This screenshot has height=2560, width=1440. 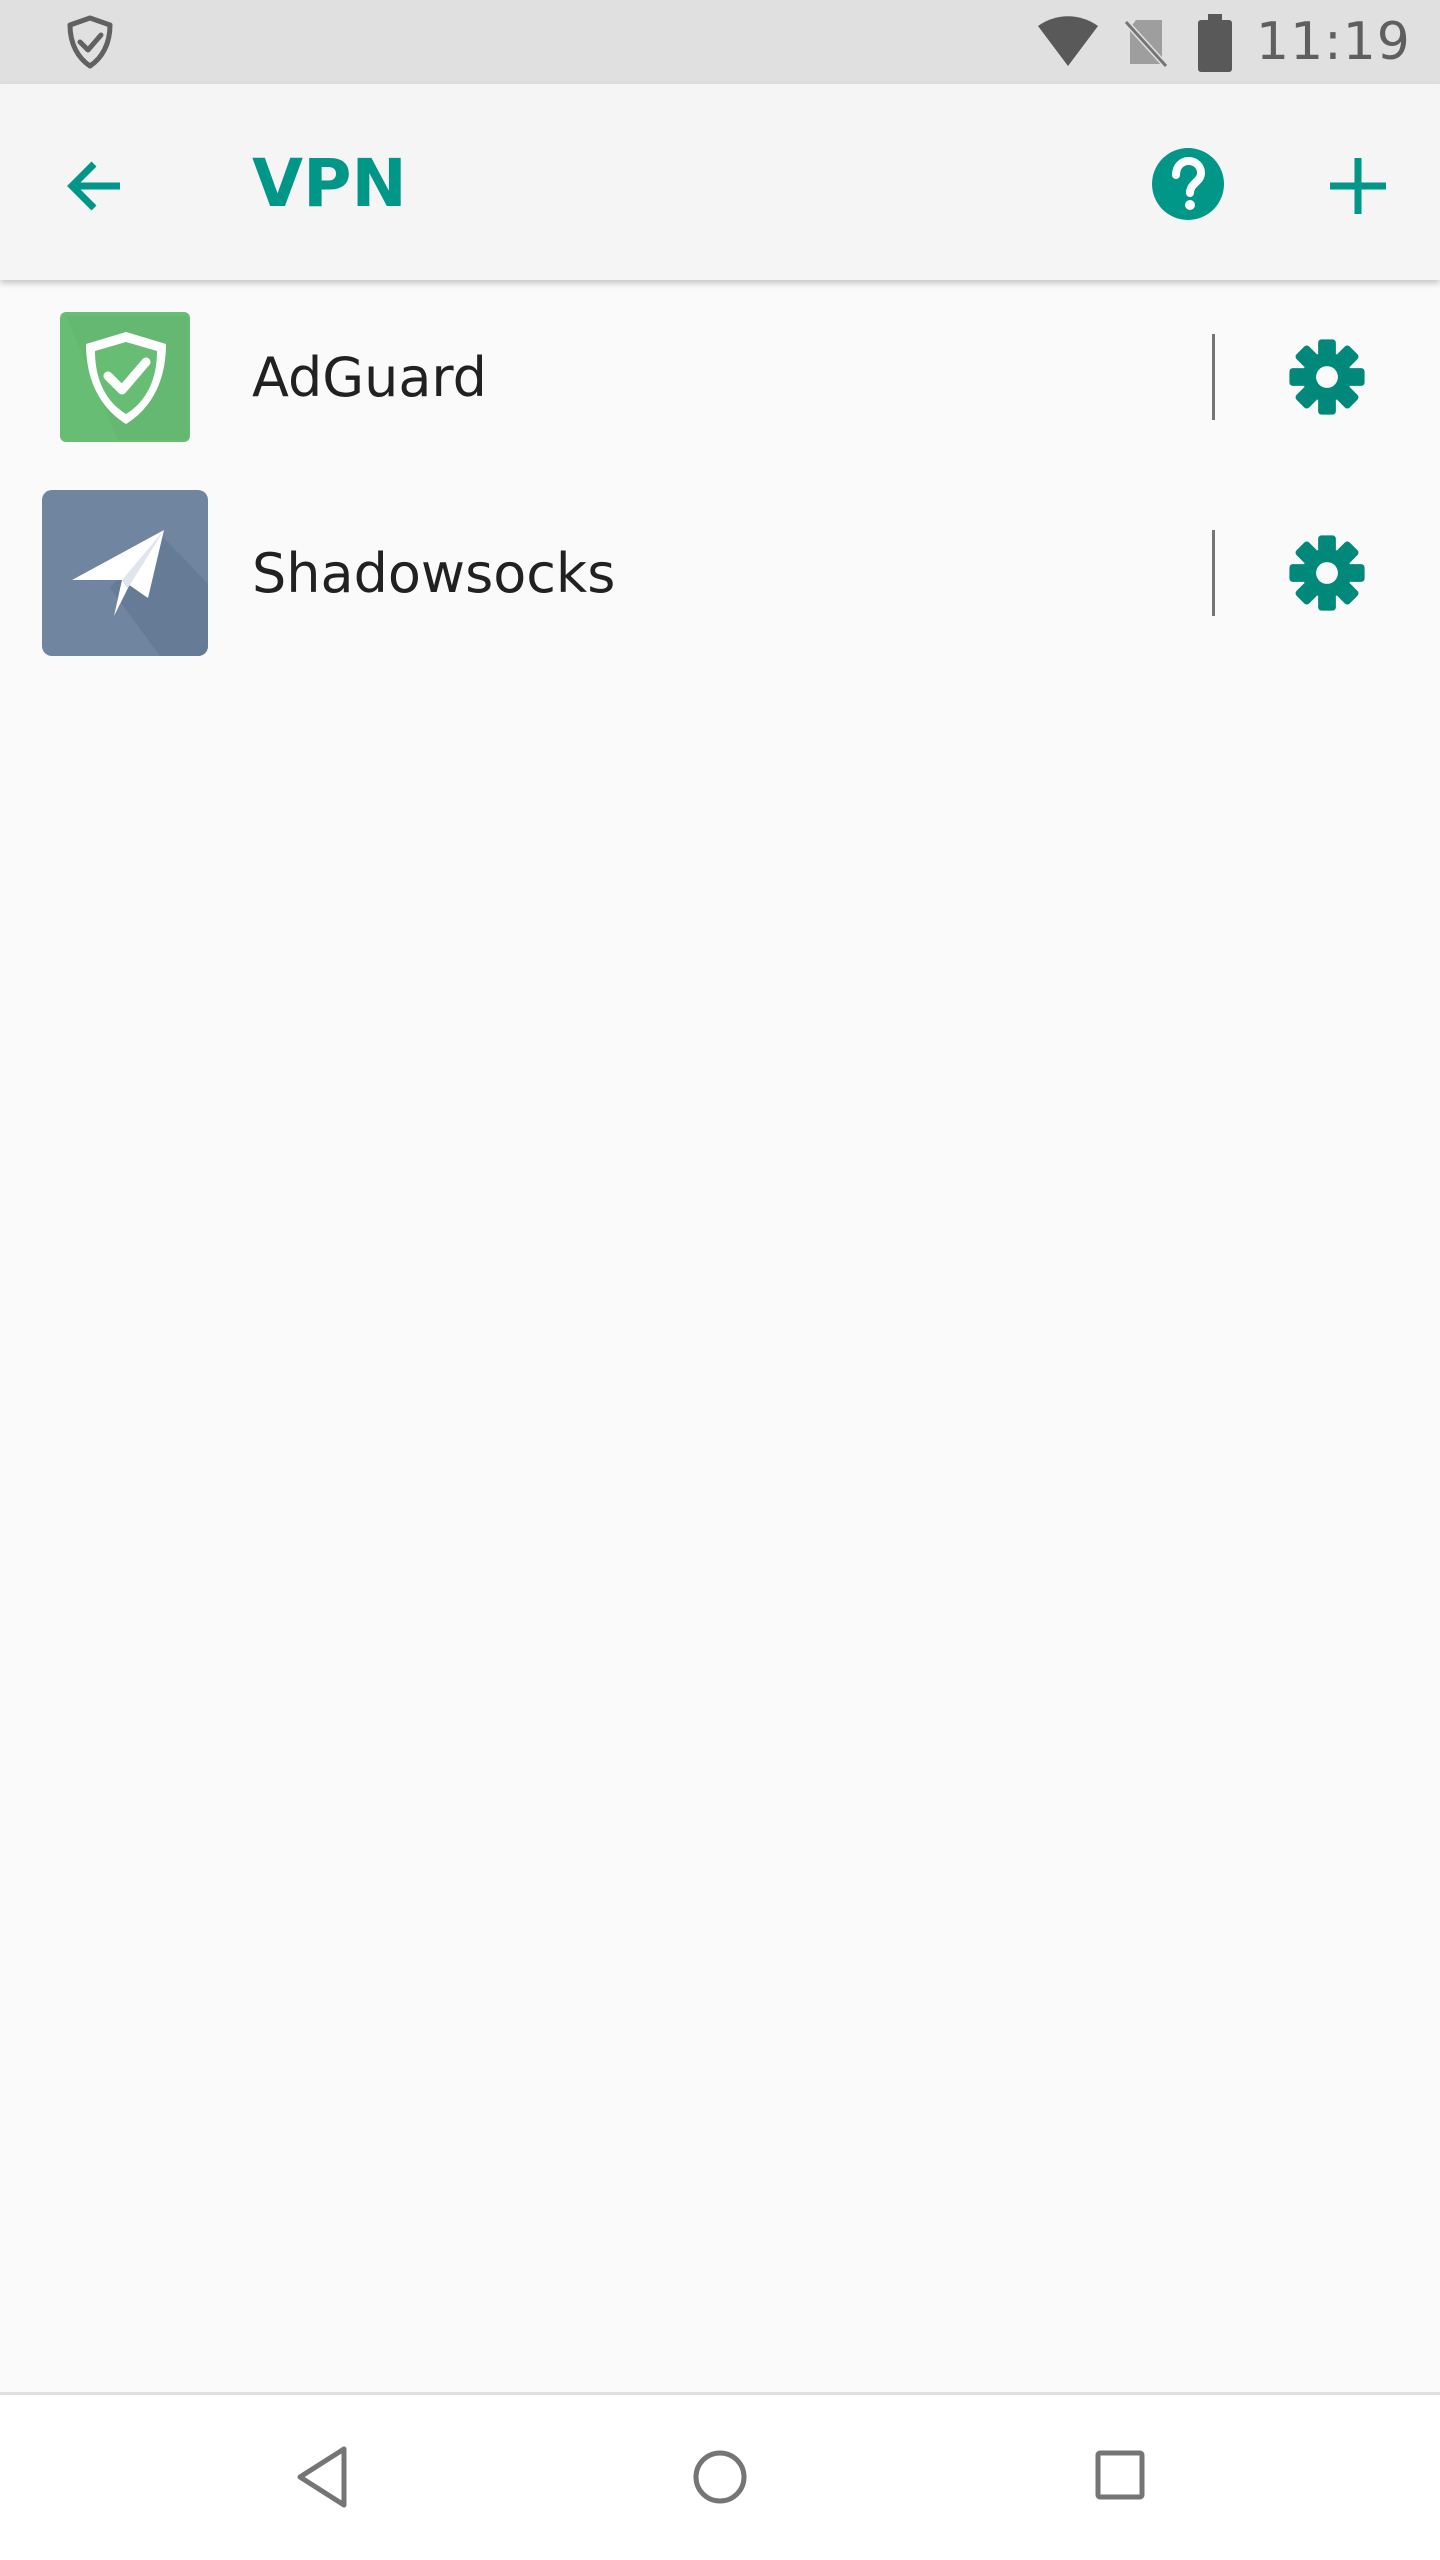 I want to click on shadowsocks-app-icon, so click(x=125, y=573).